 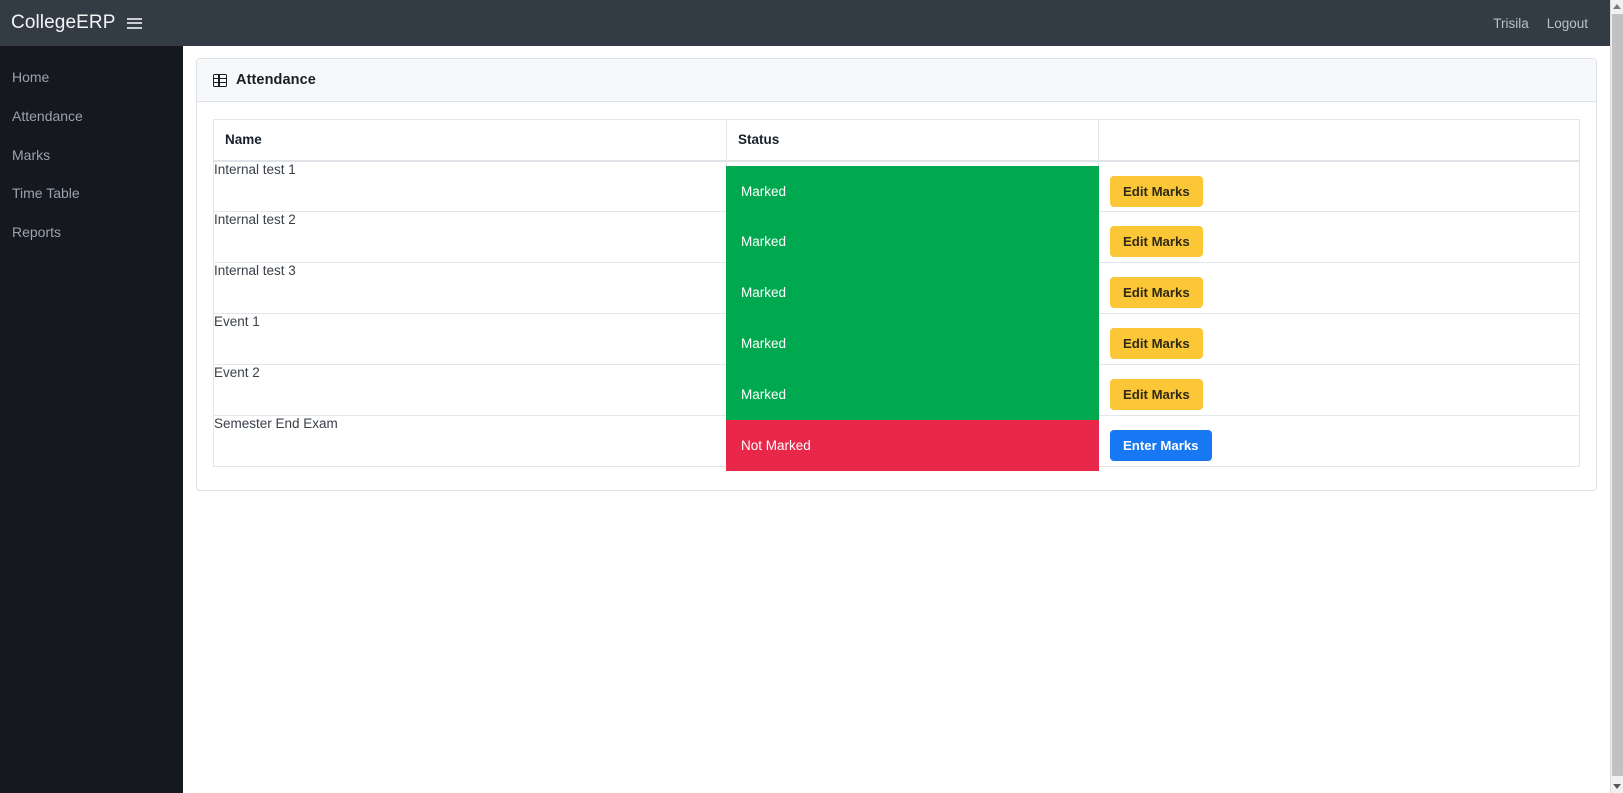 I want to click on row-status-cell: Not Marked, so click(x=912, y=443).